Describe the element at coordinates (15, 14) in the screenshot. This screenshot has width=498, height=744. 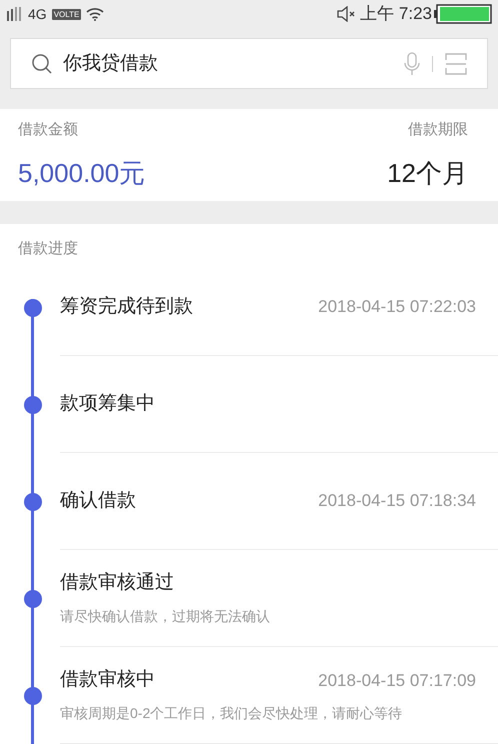
I see `signal-icon` at that location.